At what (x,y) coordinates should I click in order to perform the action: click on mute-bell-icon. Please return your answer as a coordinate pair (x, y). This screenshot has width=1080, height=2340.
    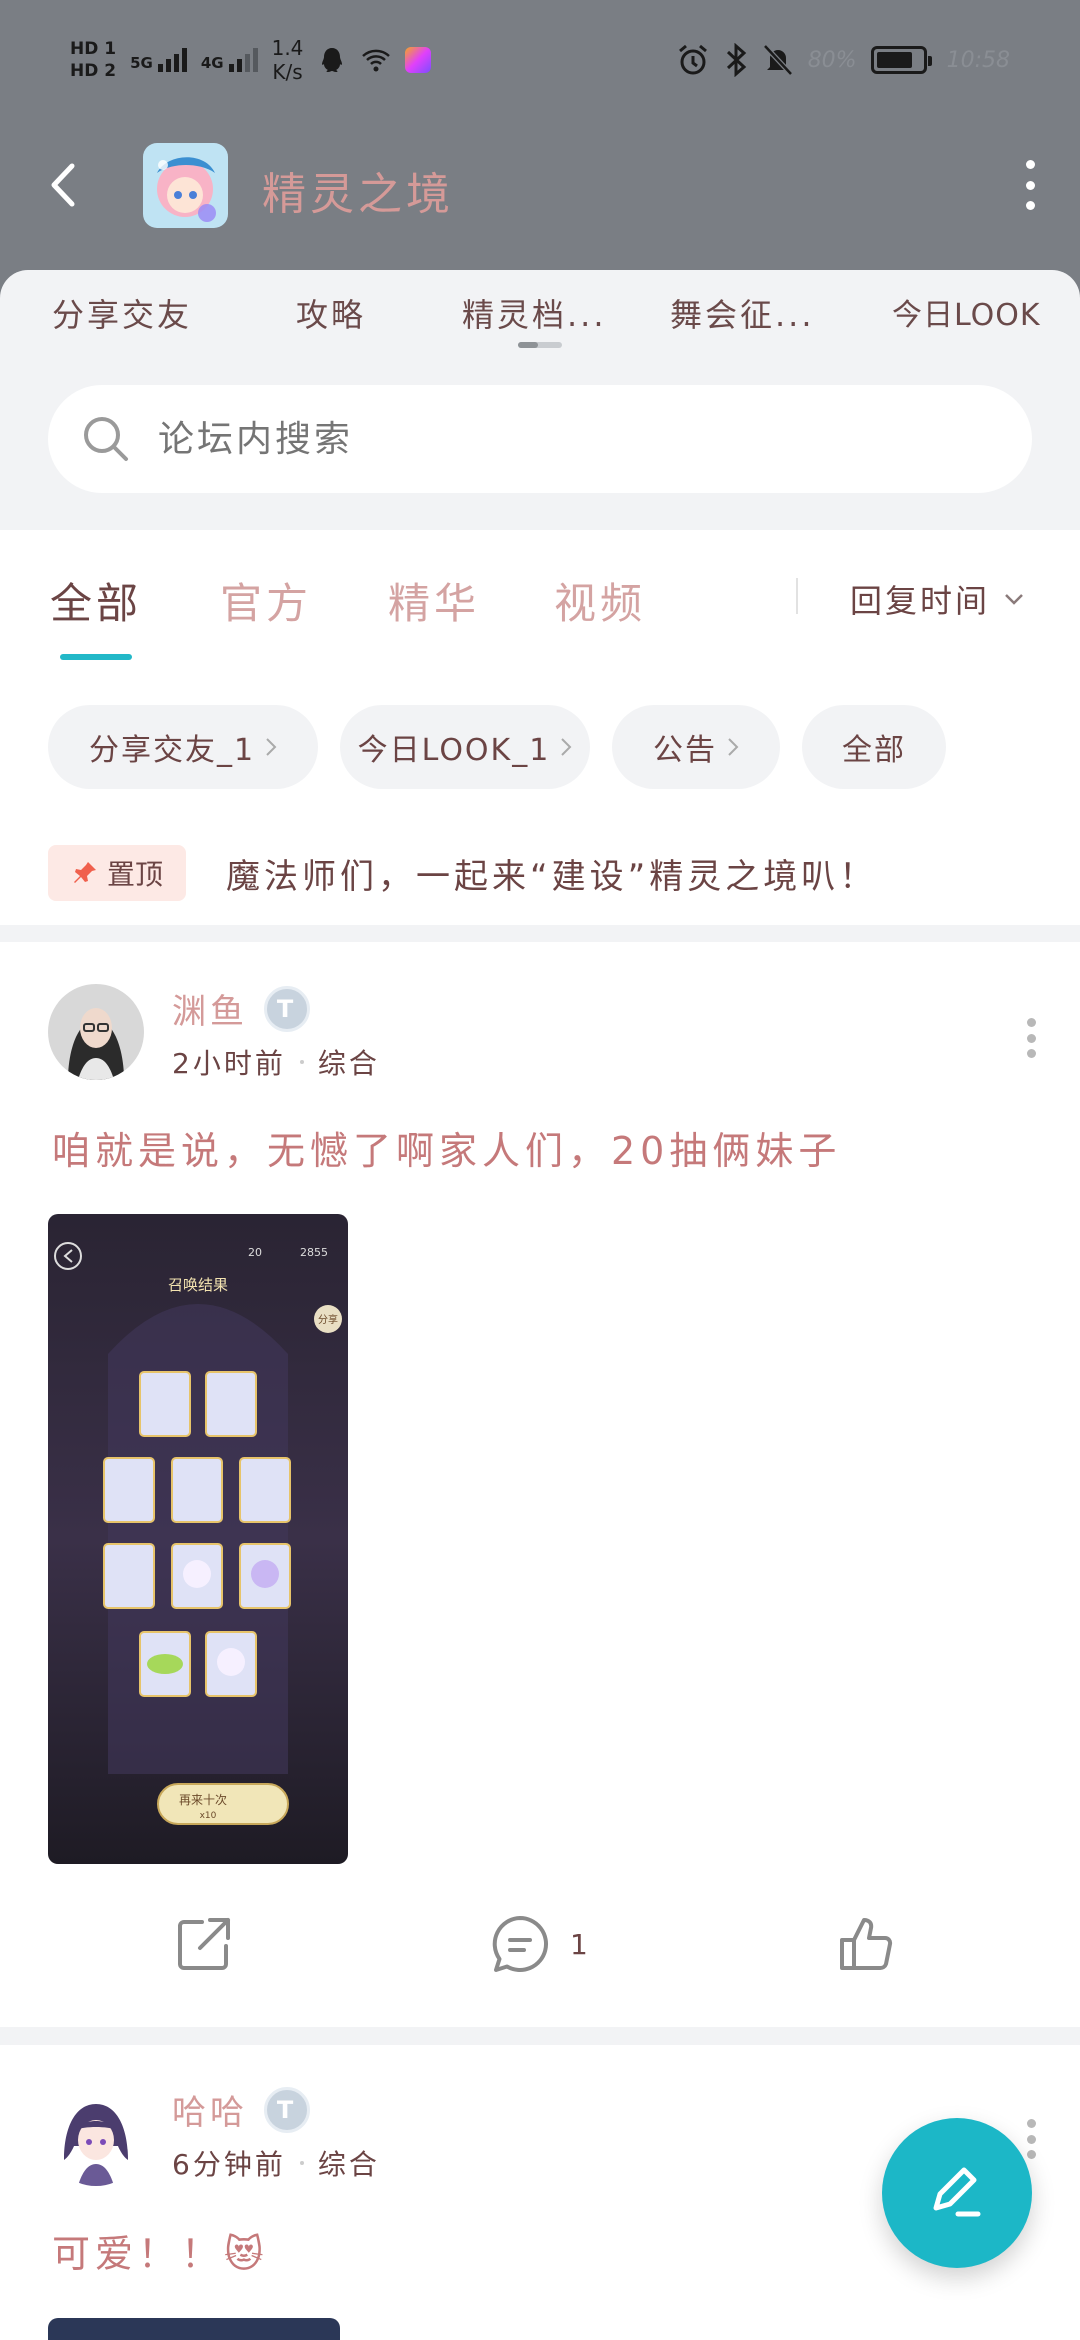
    Looking at the image, I should click on (777, 60).